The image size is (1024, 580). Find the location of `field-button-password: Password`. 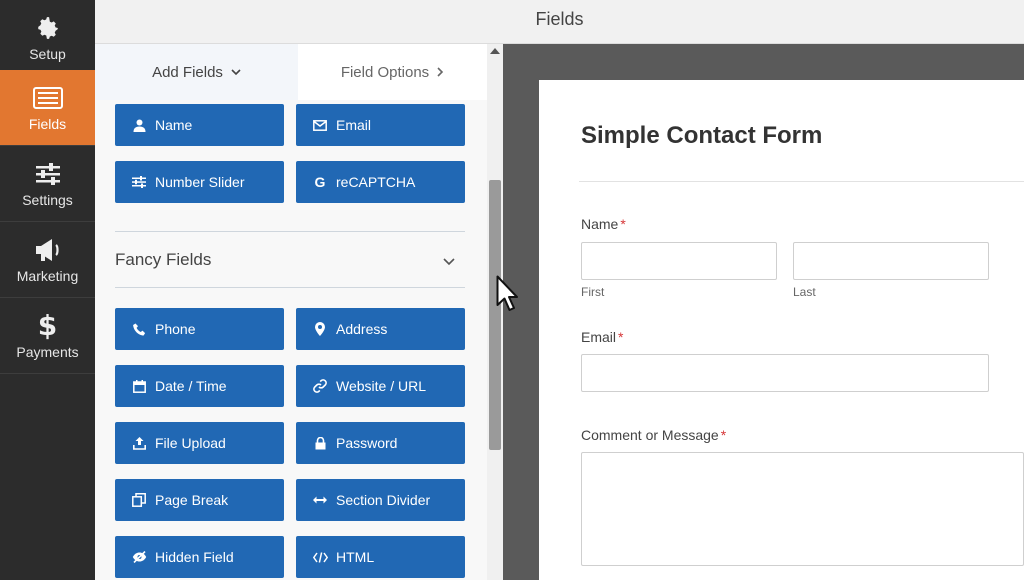

field-button-password: Password is located at coordinates (380, 443).